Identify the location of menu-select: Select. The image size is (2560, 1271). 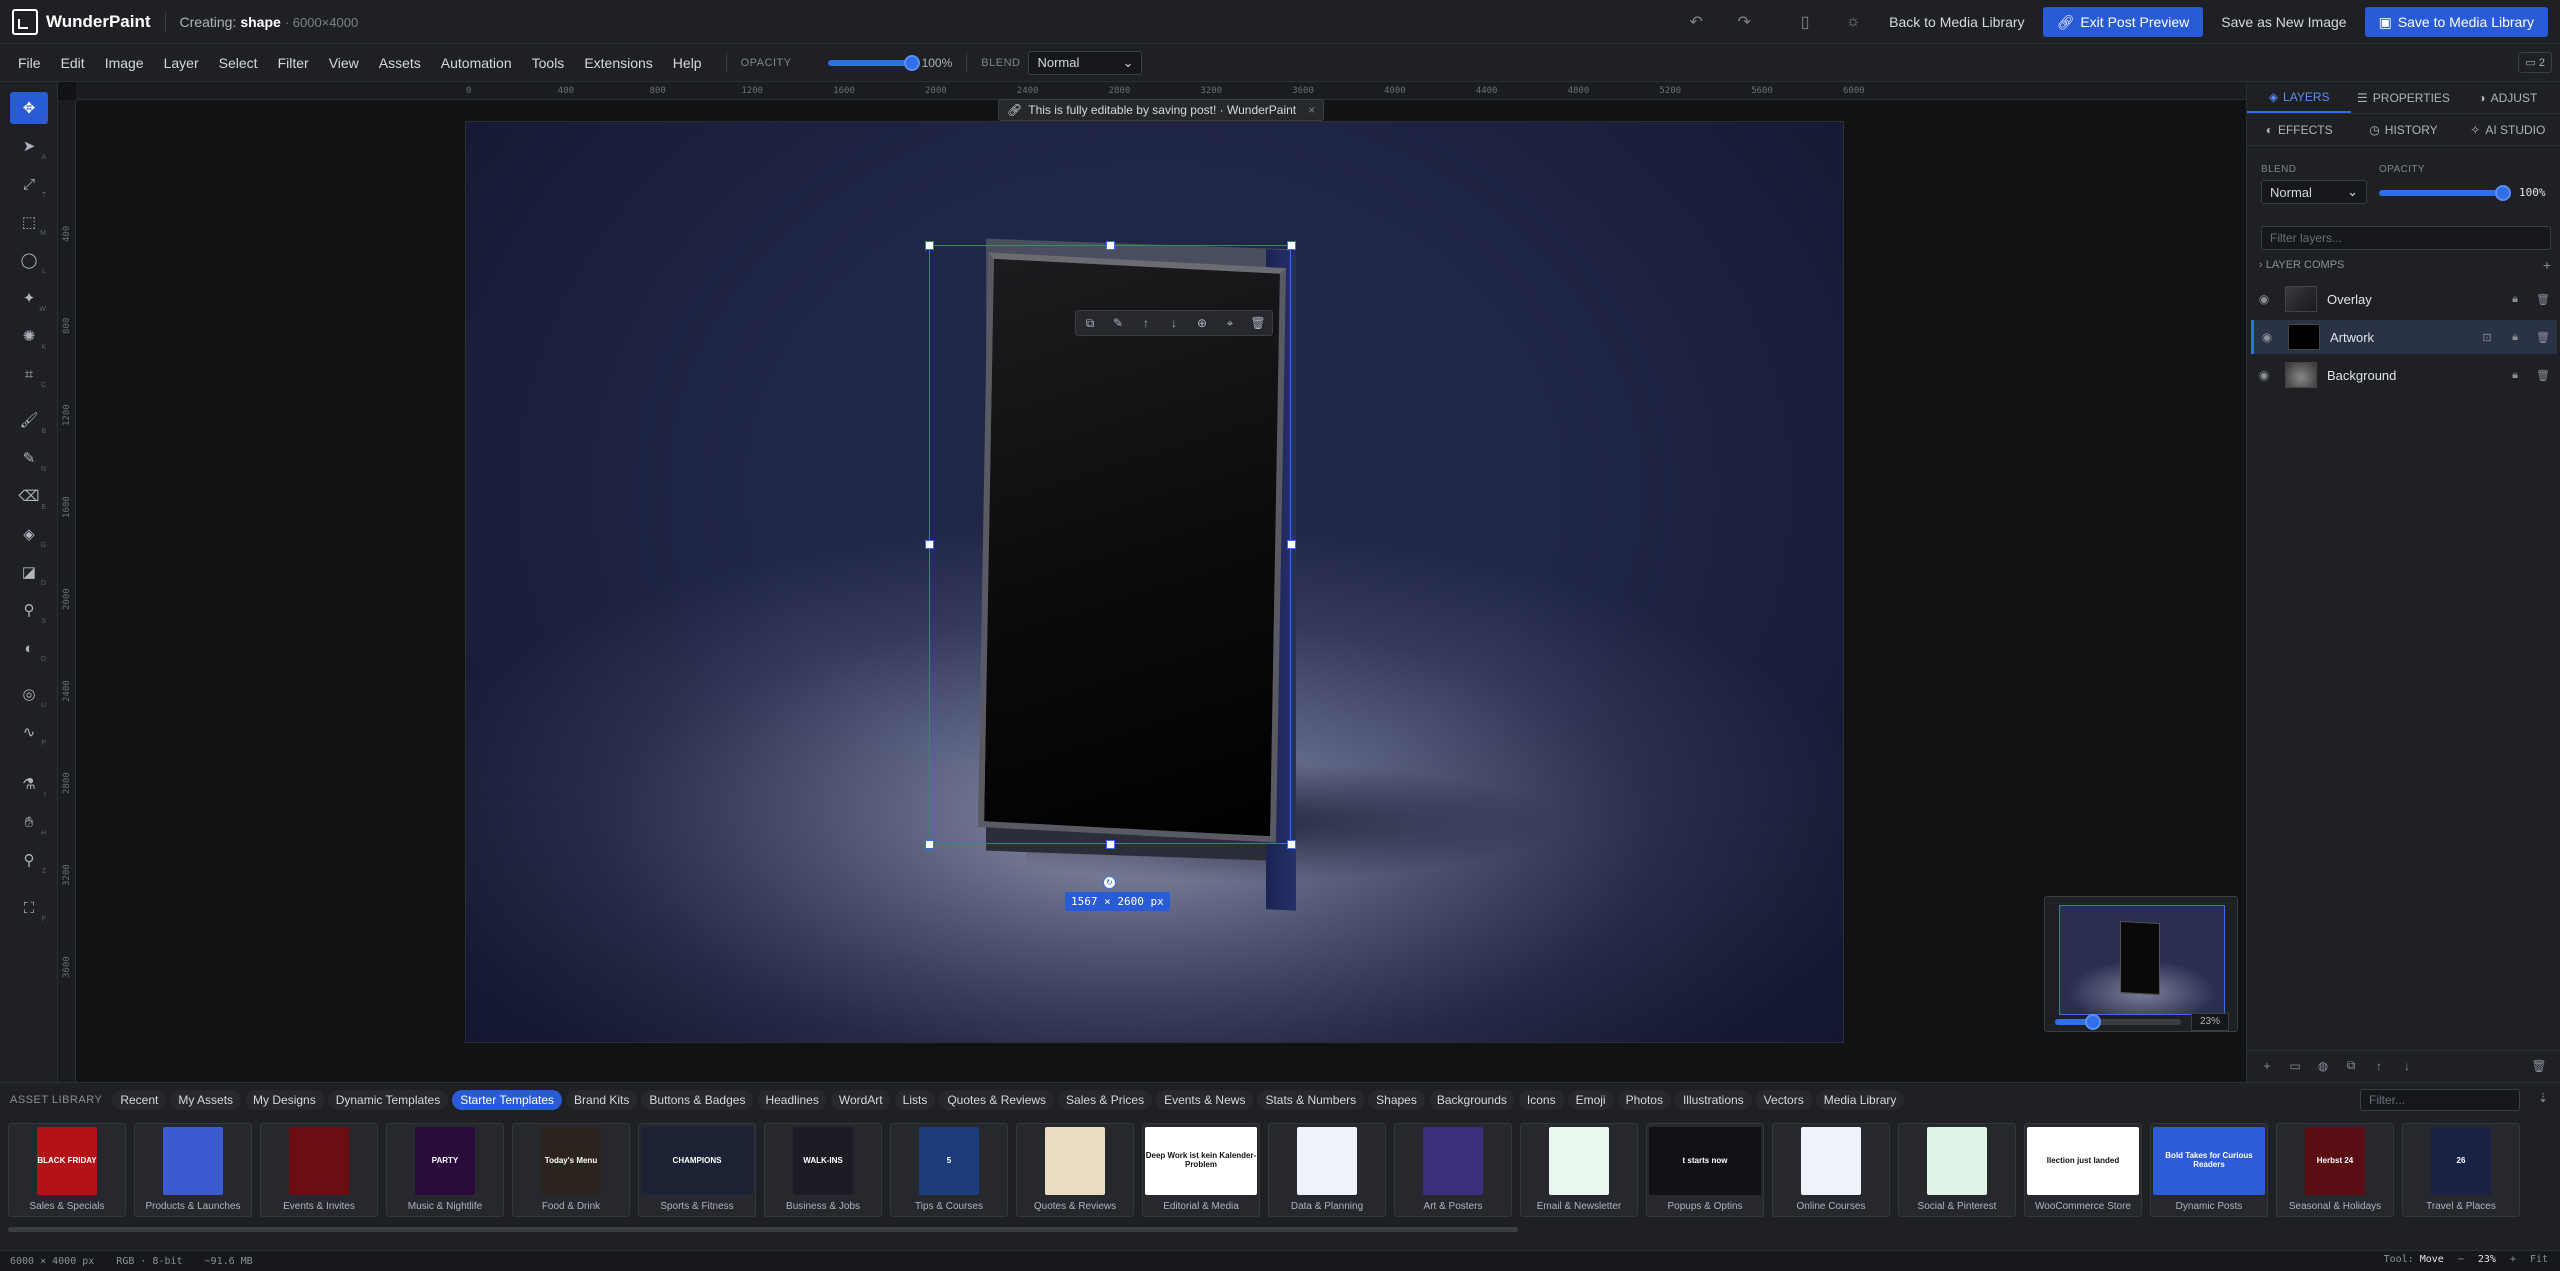
(238, 63).